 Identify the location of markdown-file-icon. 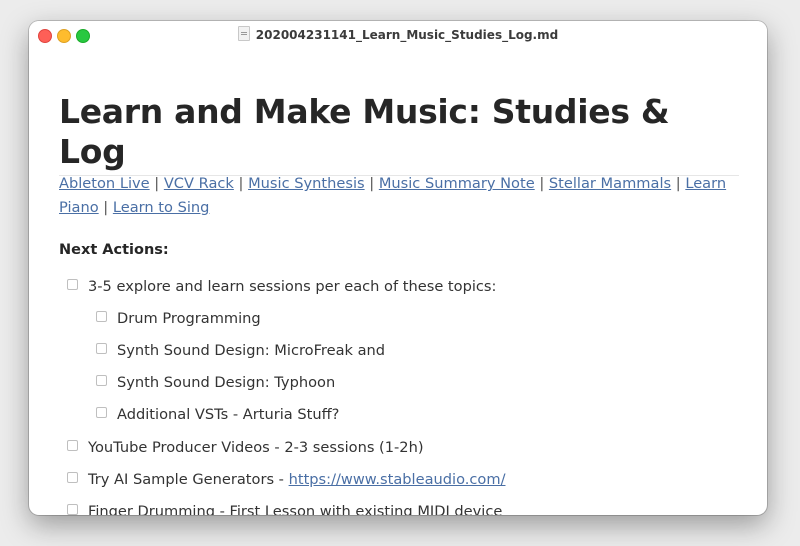
(243, 33).